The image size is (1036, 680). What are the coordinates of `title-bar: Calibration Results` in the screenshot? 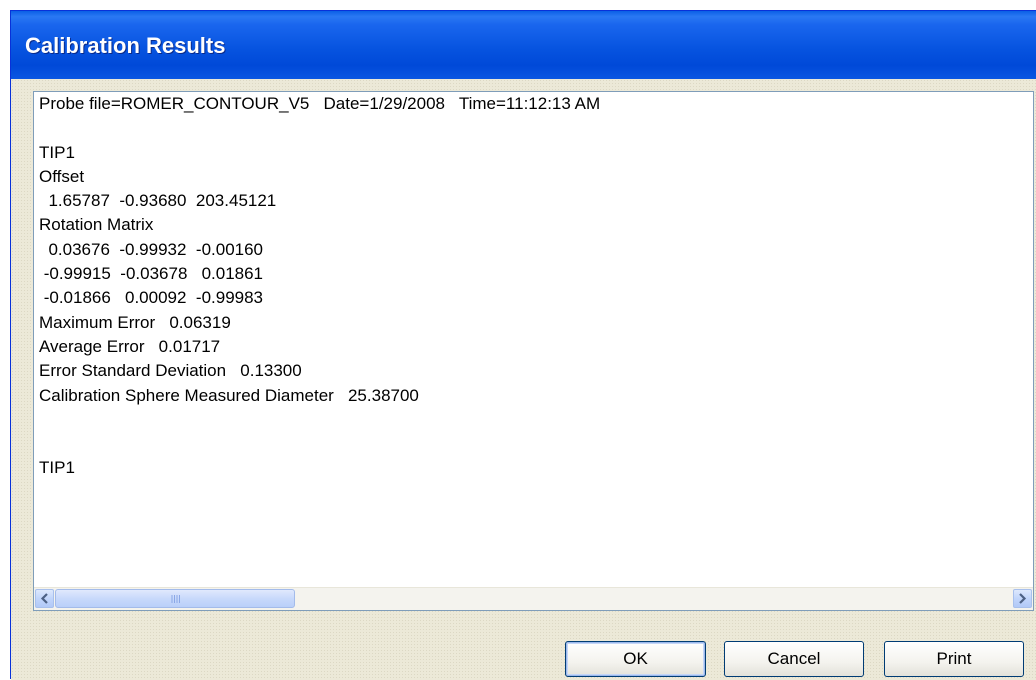 It's located at (523, 45).